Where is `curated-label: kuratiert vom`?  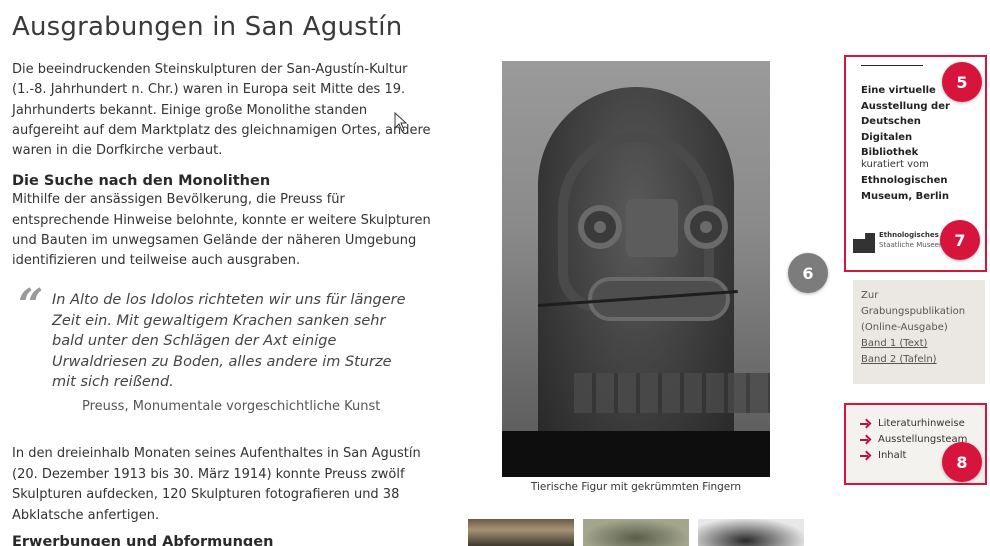
curated-label: kuratiert vom is located at coordinates (895, 164).